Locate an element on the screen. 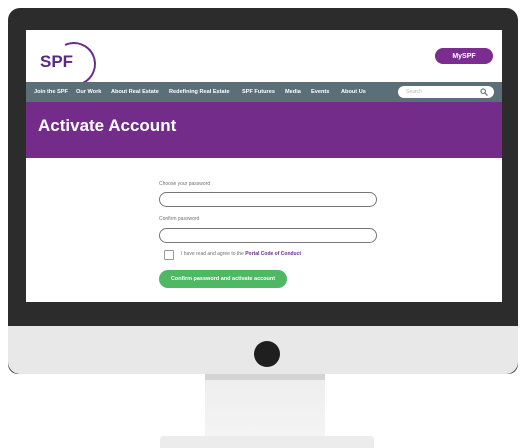 This screenshot has width=522, height=448. search-input: Search is located at coordinates (446, 92).